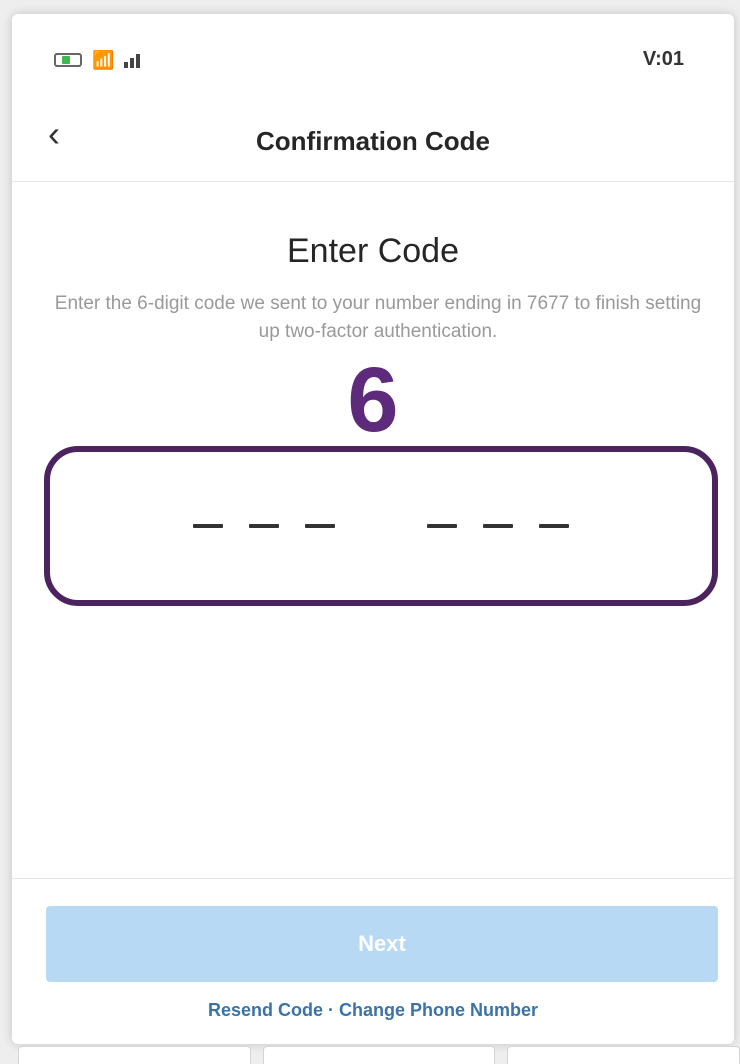 The width and height of the screenshot is (740, 1064). I want to click on battery-icon, so click(68, 60).